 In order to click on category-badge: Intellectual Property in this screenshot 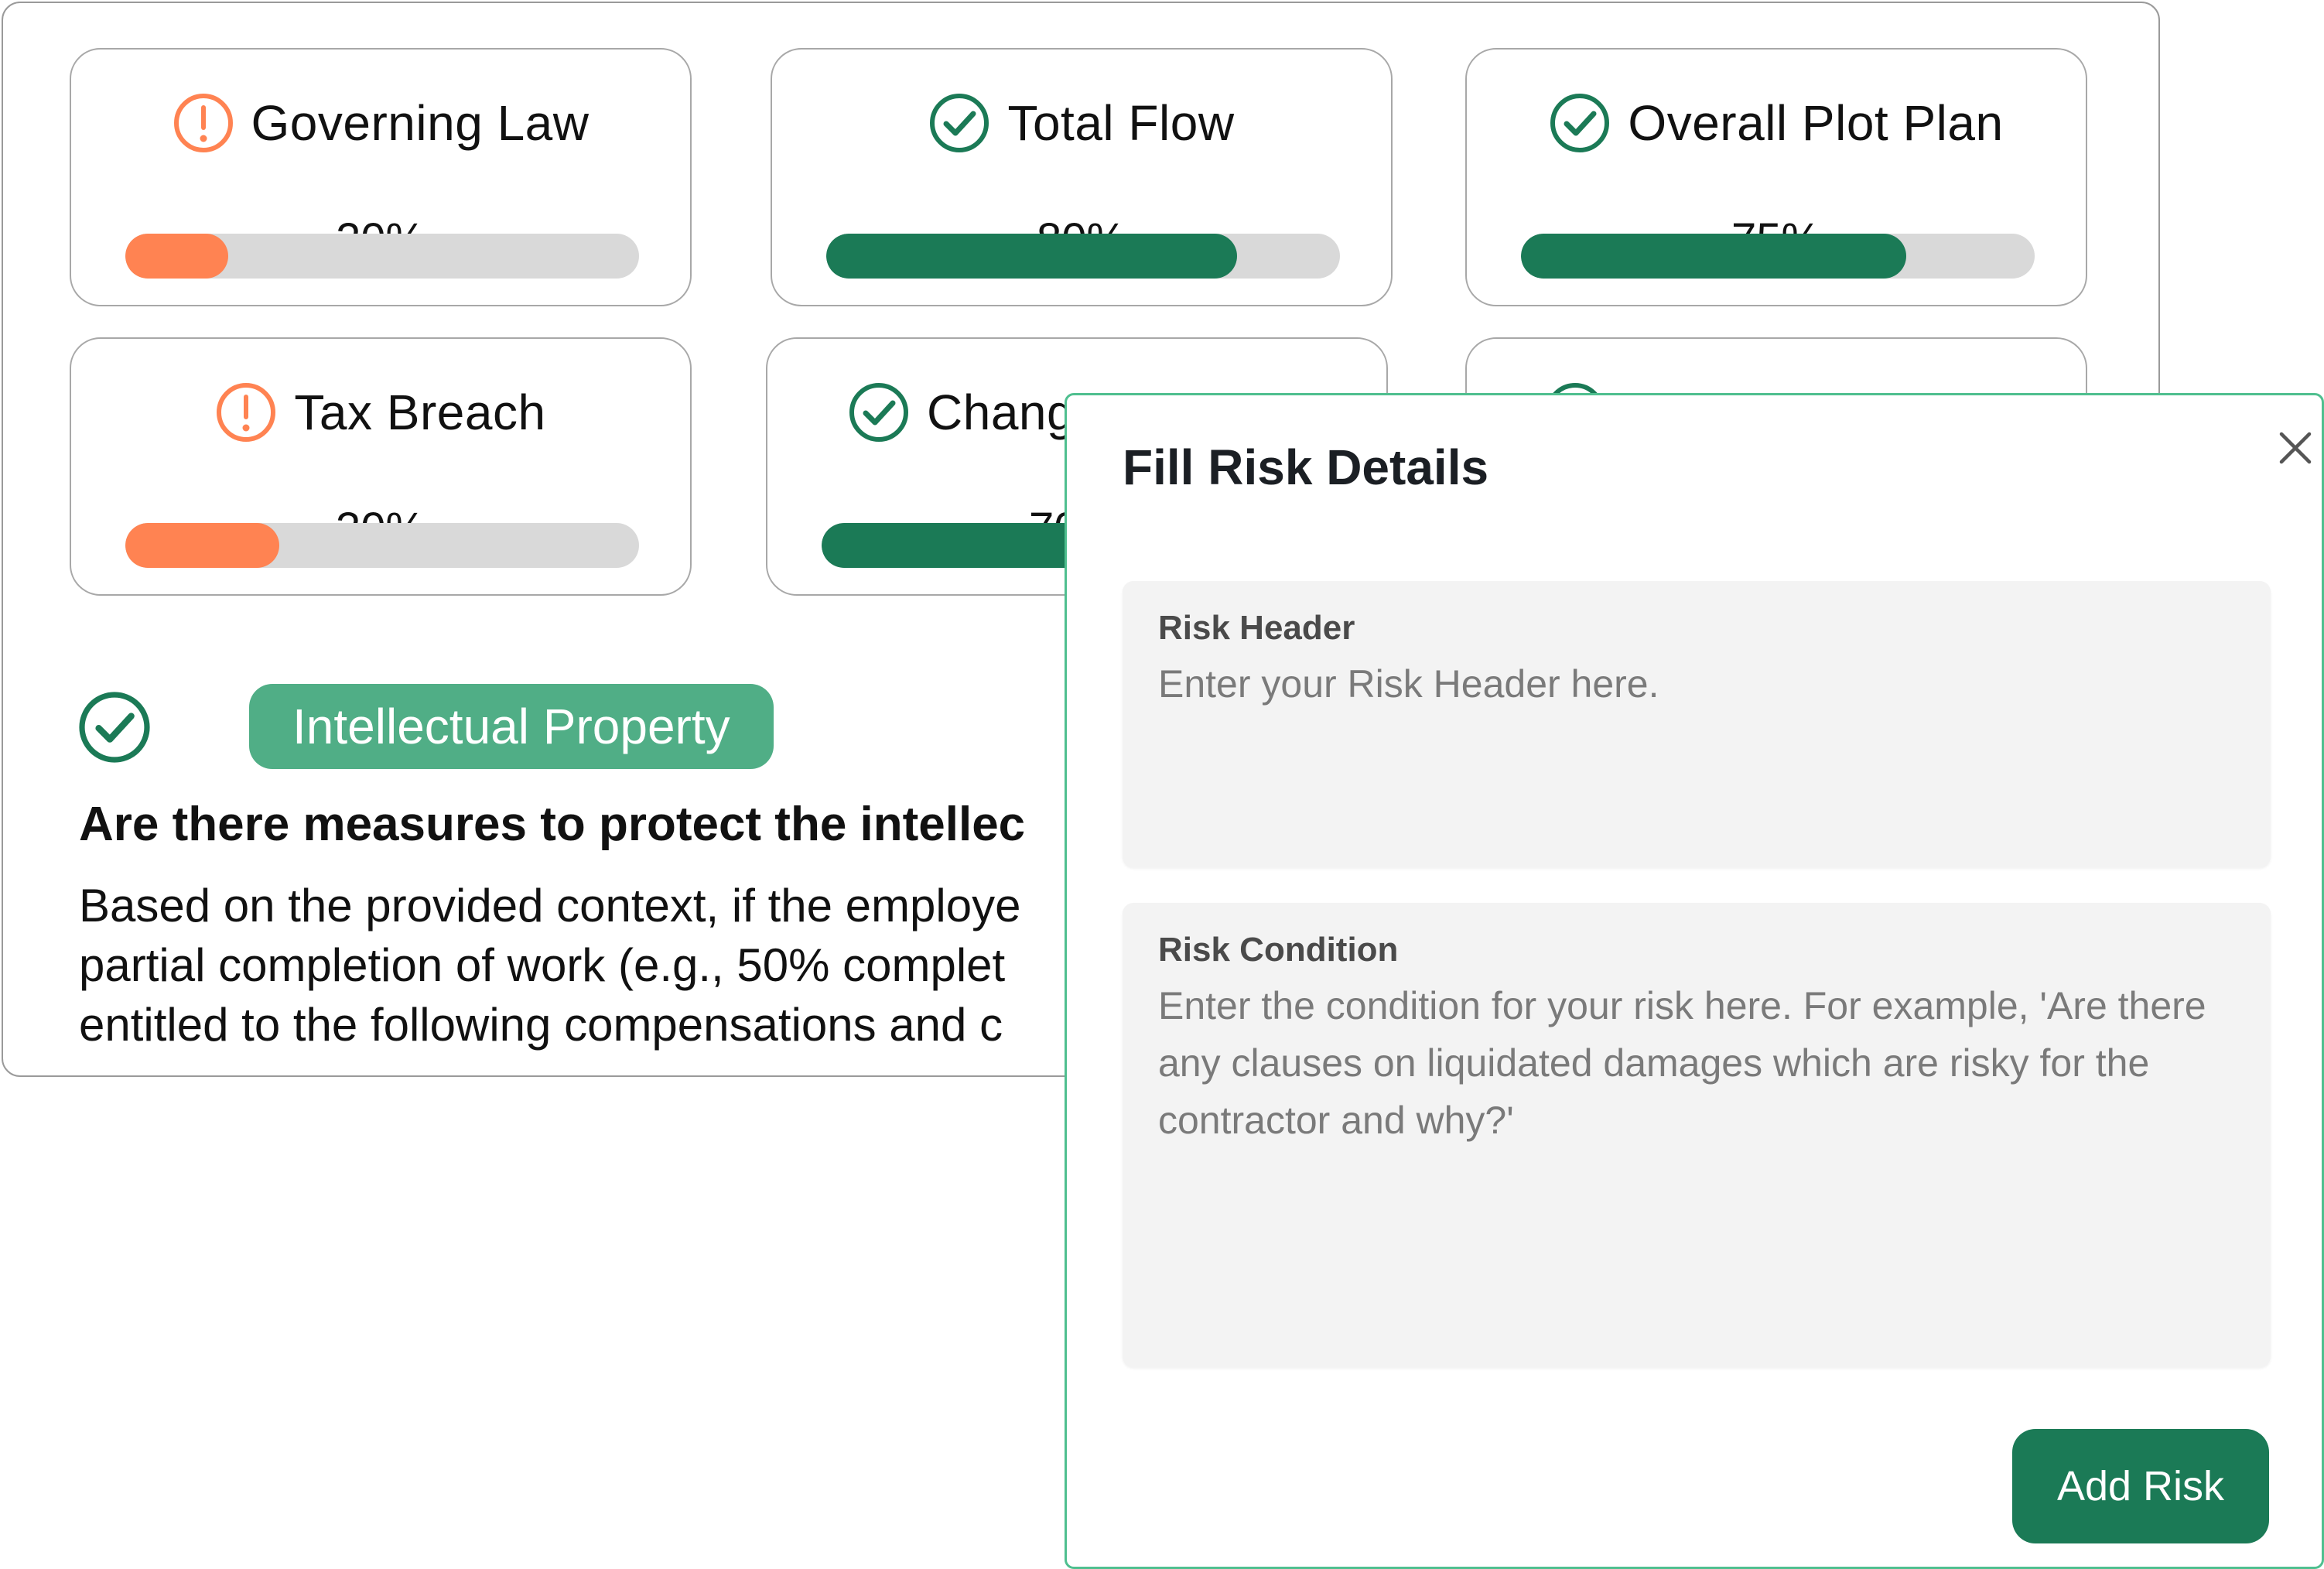, I will do `click(511, 726)`.